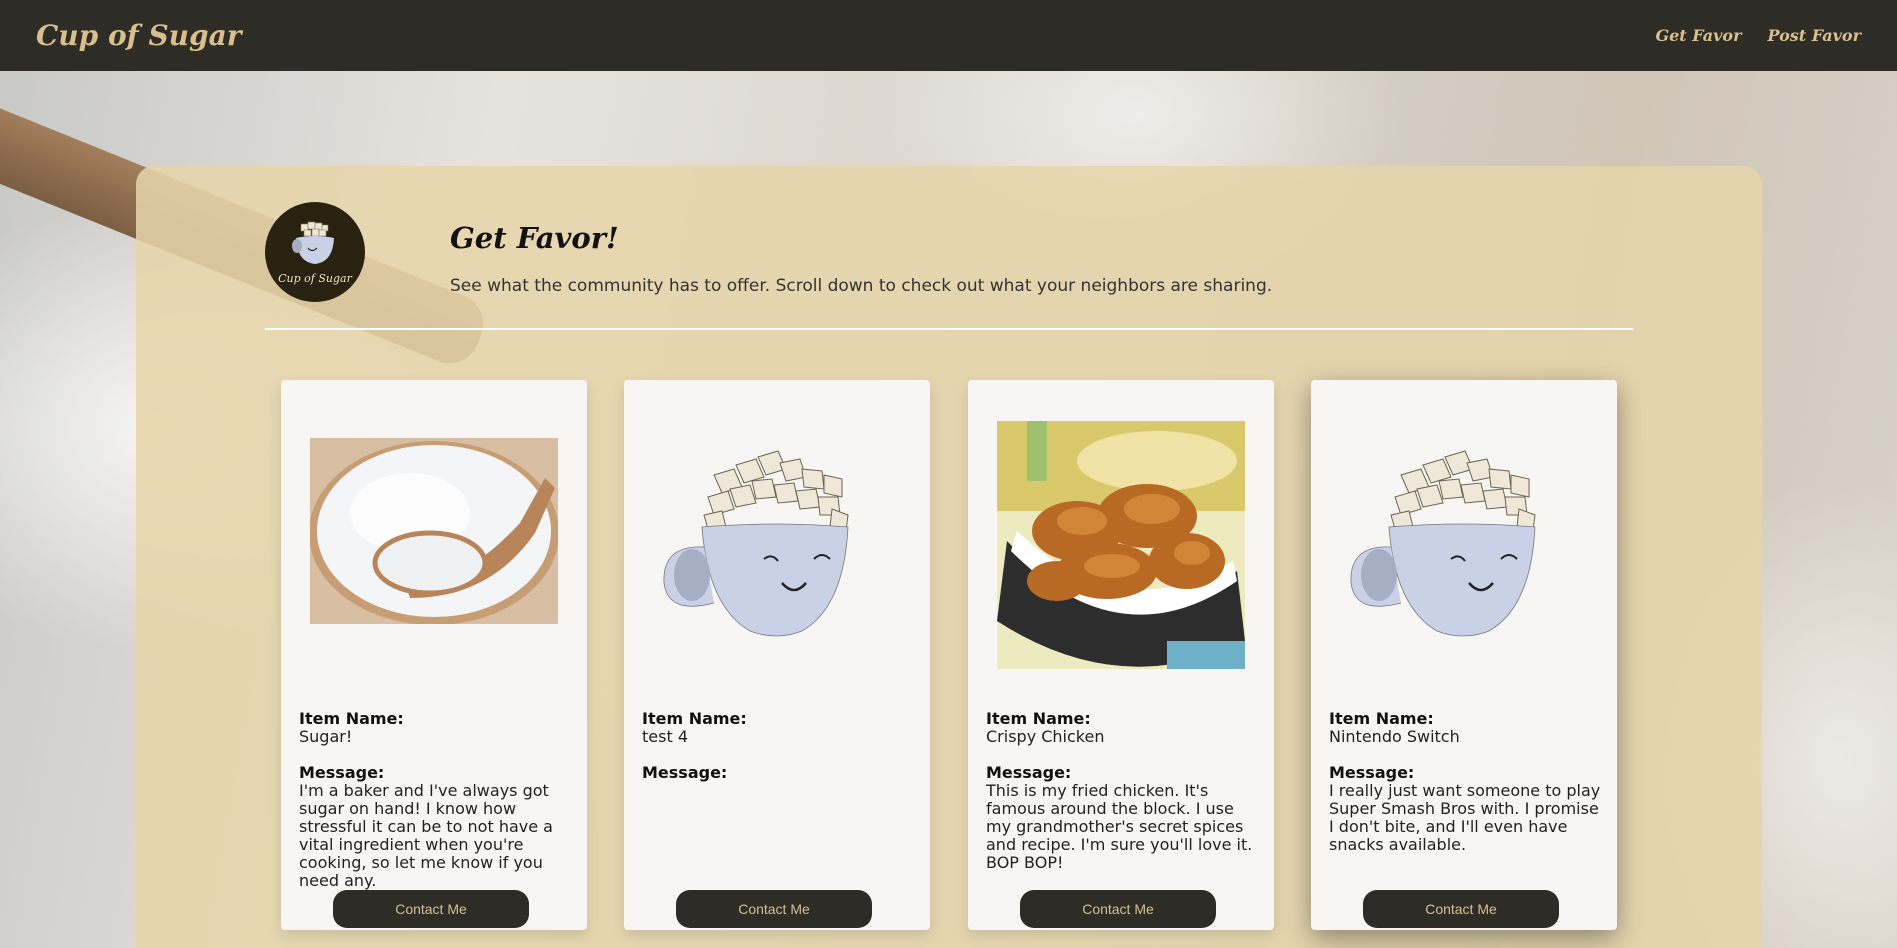 The image size is (1897, 948). Describe the element at coordinates (139, 35) in the screenshot. I see `brand-logo: Cup of Sugar` at that location.